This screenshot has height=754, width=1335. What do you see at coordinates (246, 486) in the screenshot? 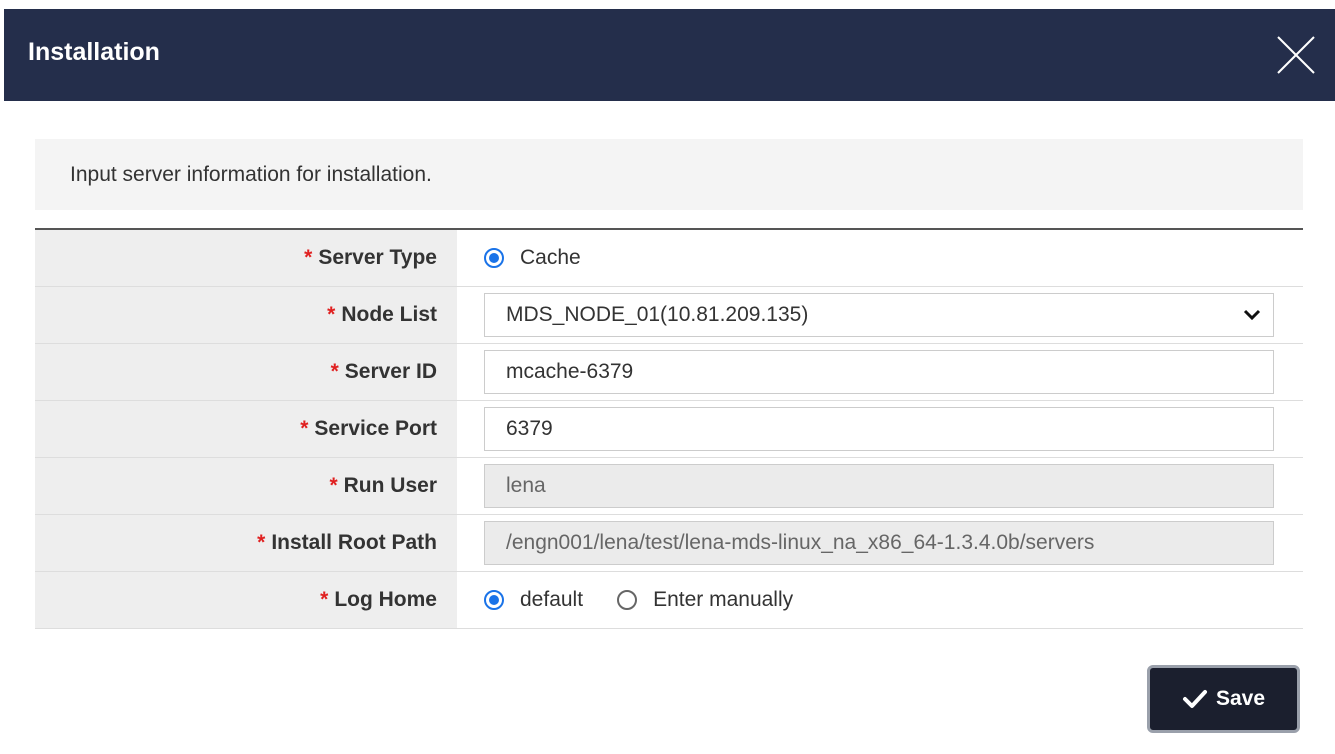
I see `label-cell: * Run User` at bounding box center [246, 486].